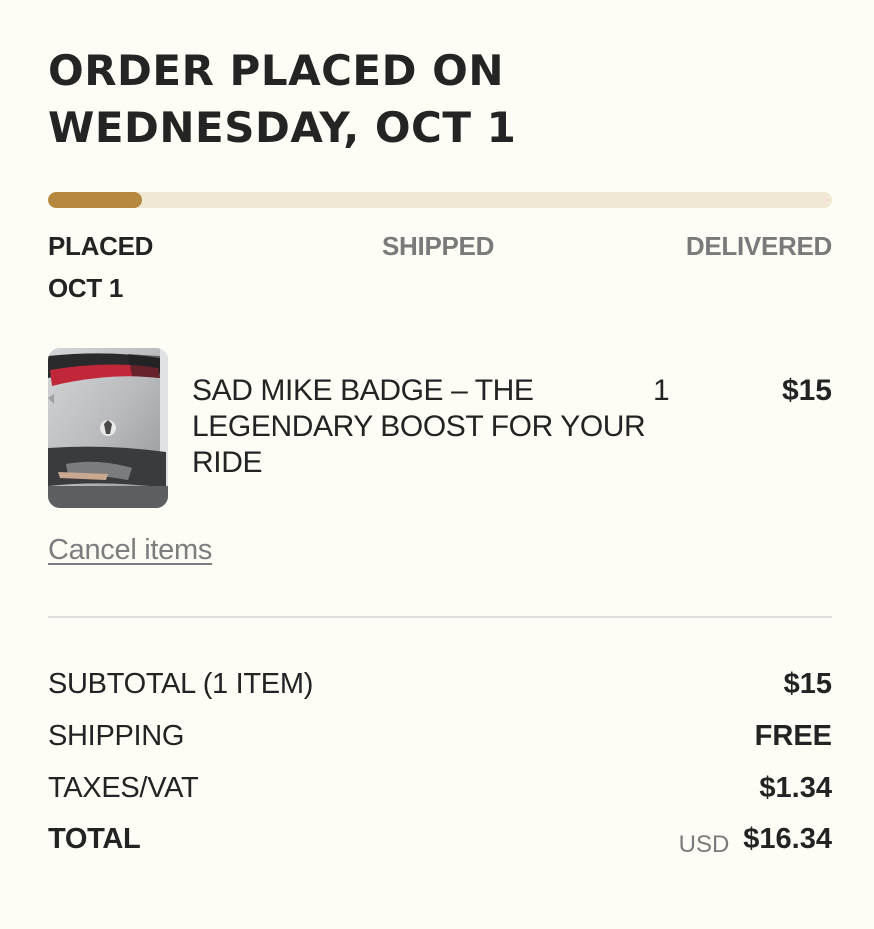 The height and width of the screenshot is (929, 874). What do you see at coordinates (95, 200) in the screenshot?
I see `order-progress-fill` at bounding box center [95, 200].